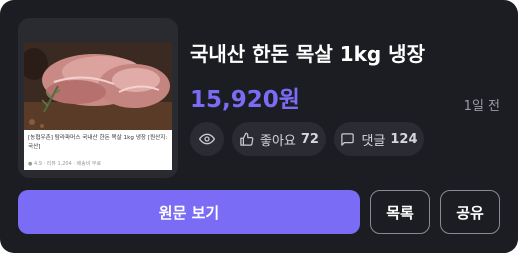 The width and height of the screenshot is (518, 253). What do you see at coordinates (307, 54) in the screenshot?
I see `product-title: 국내산 한돈 목살 1kg 냉장` at bounding box center [307, 54].